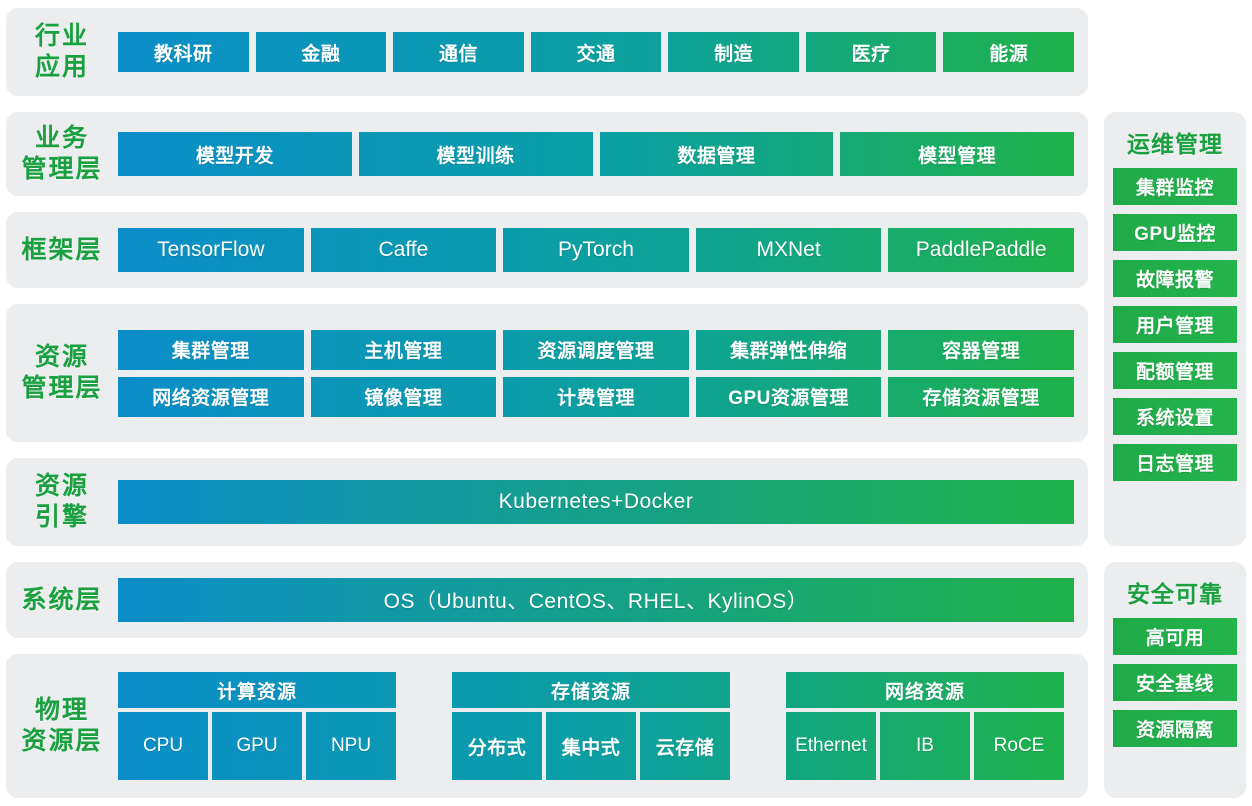 The width and height of the screenshot is (1252, 806). I want to click on physical-item-ethernet: Ethernet, so click(831, 746).